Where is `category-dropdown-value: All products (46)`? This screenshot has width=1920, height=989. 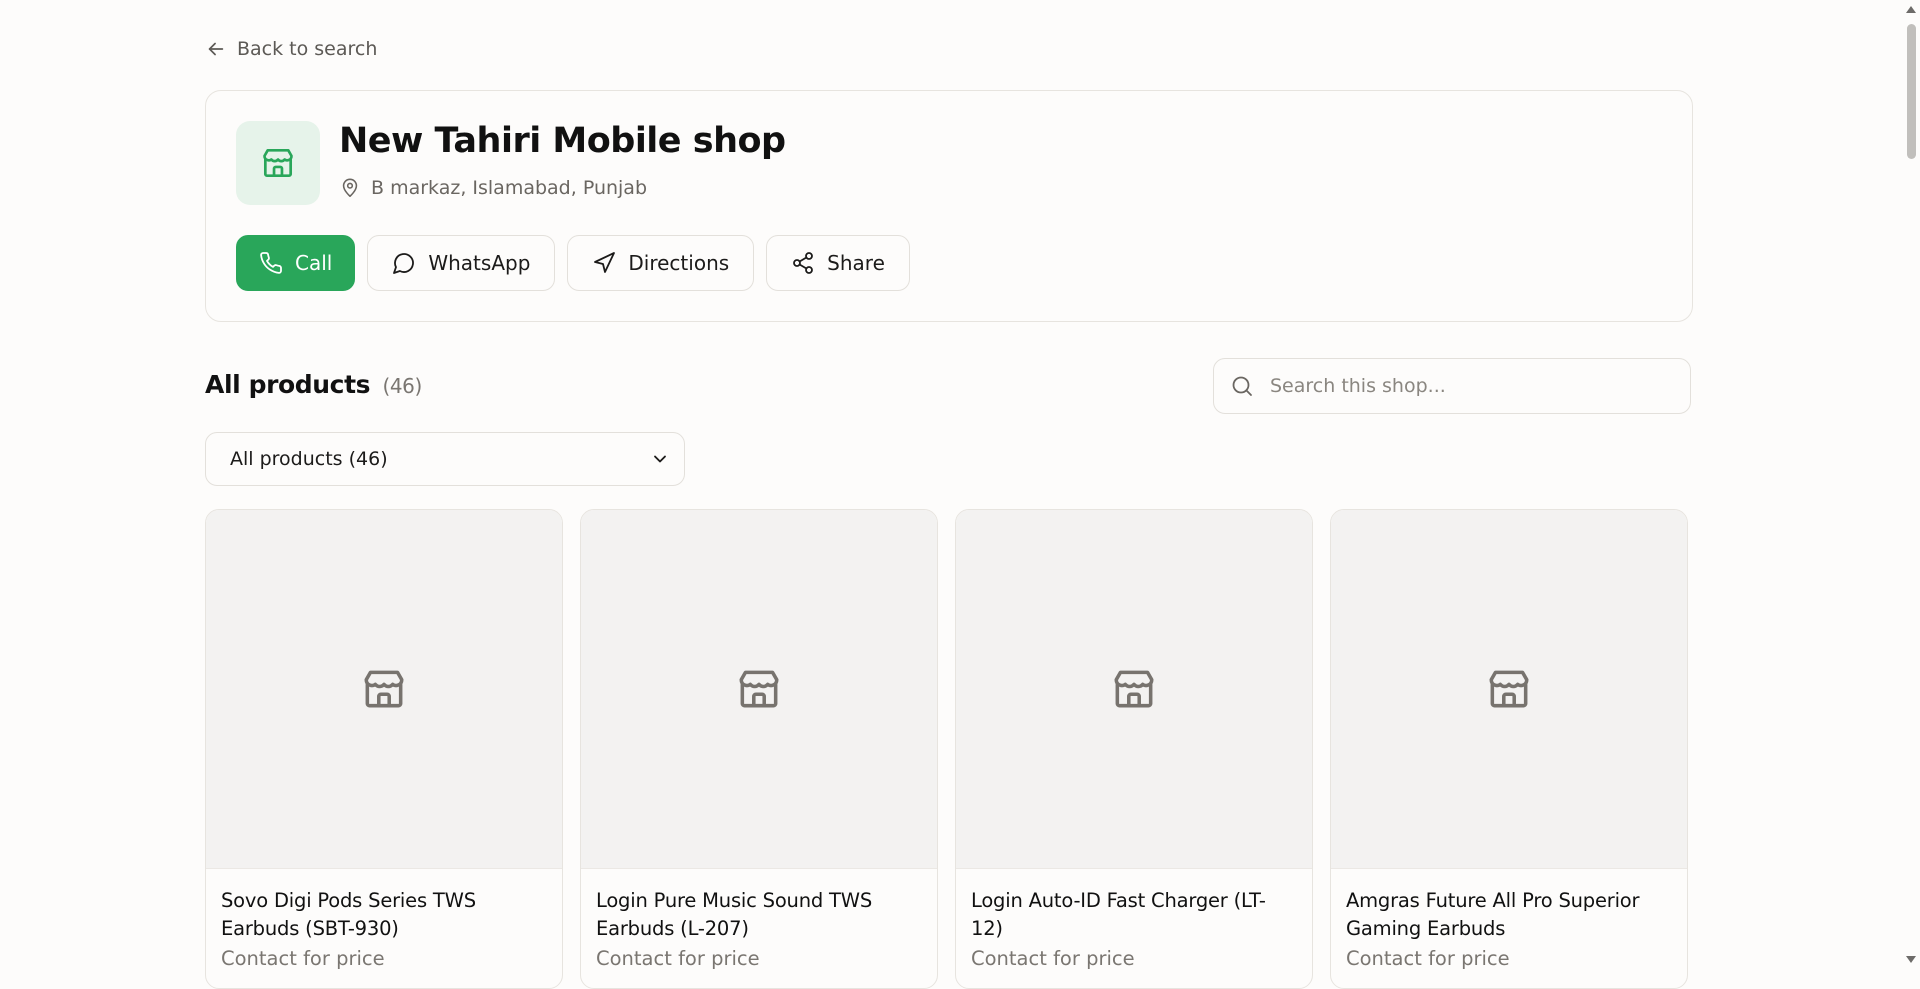
category-dropdown-value: All products (46) is located at coordinates (309, 459).